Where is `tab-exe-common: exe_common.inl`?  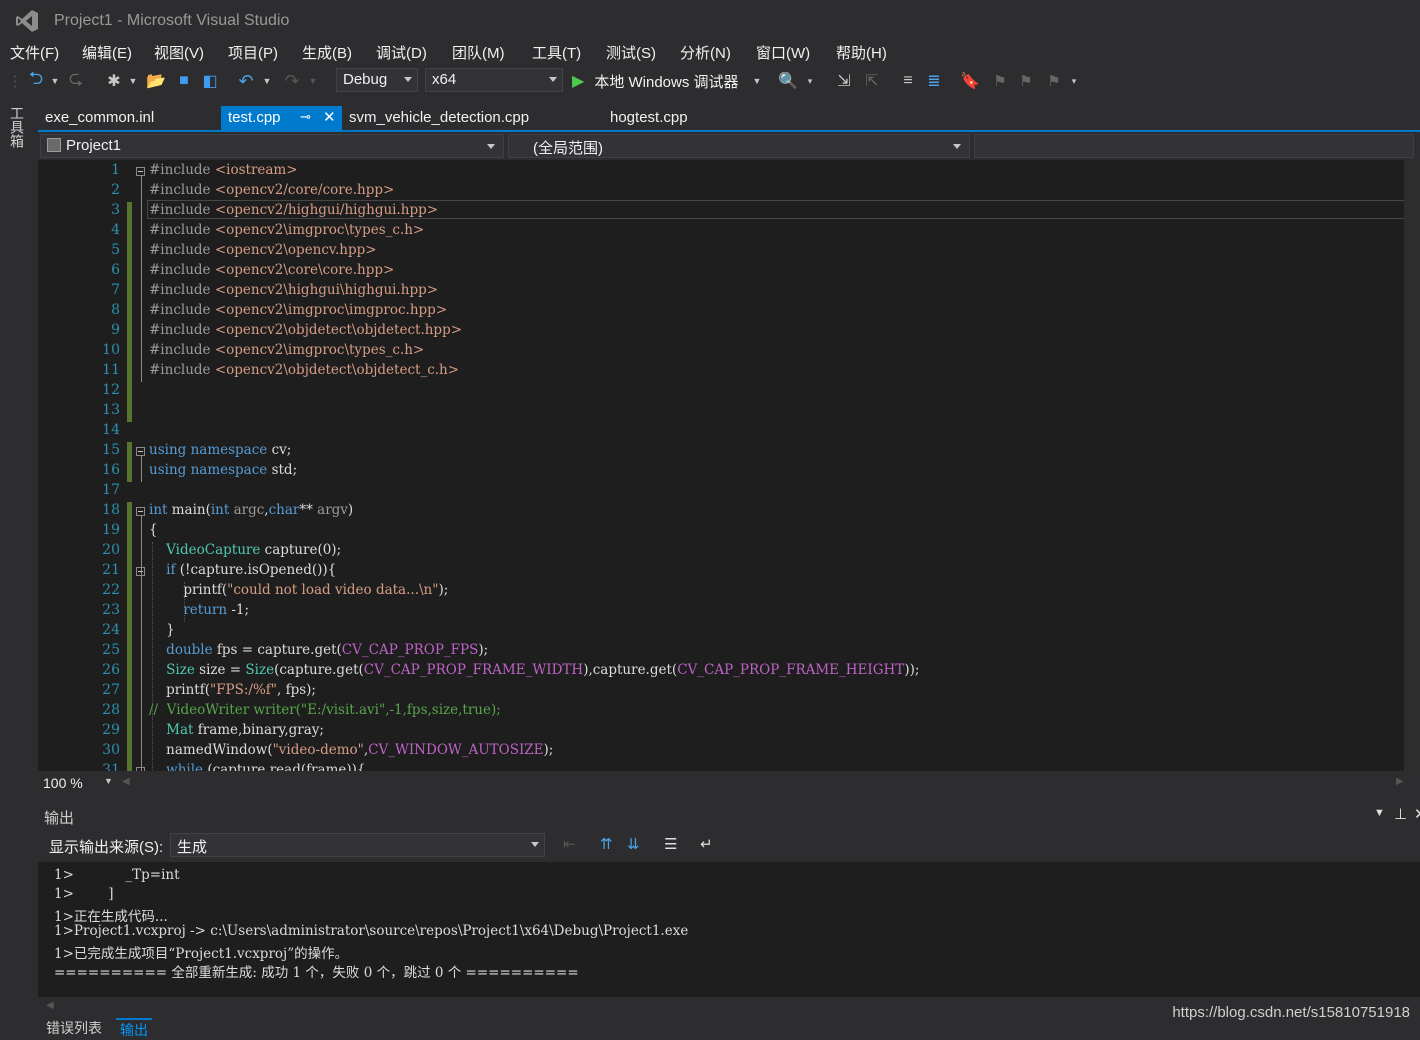 tab-exe-common: exe_common.inl is located at coordinates (127, 119).